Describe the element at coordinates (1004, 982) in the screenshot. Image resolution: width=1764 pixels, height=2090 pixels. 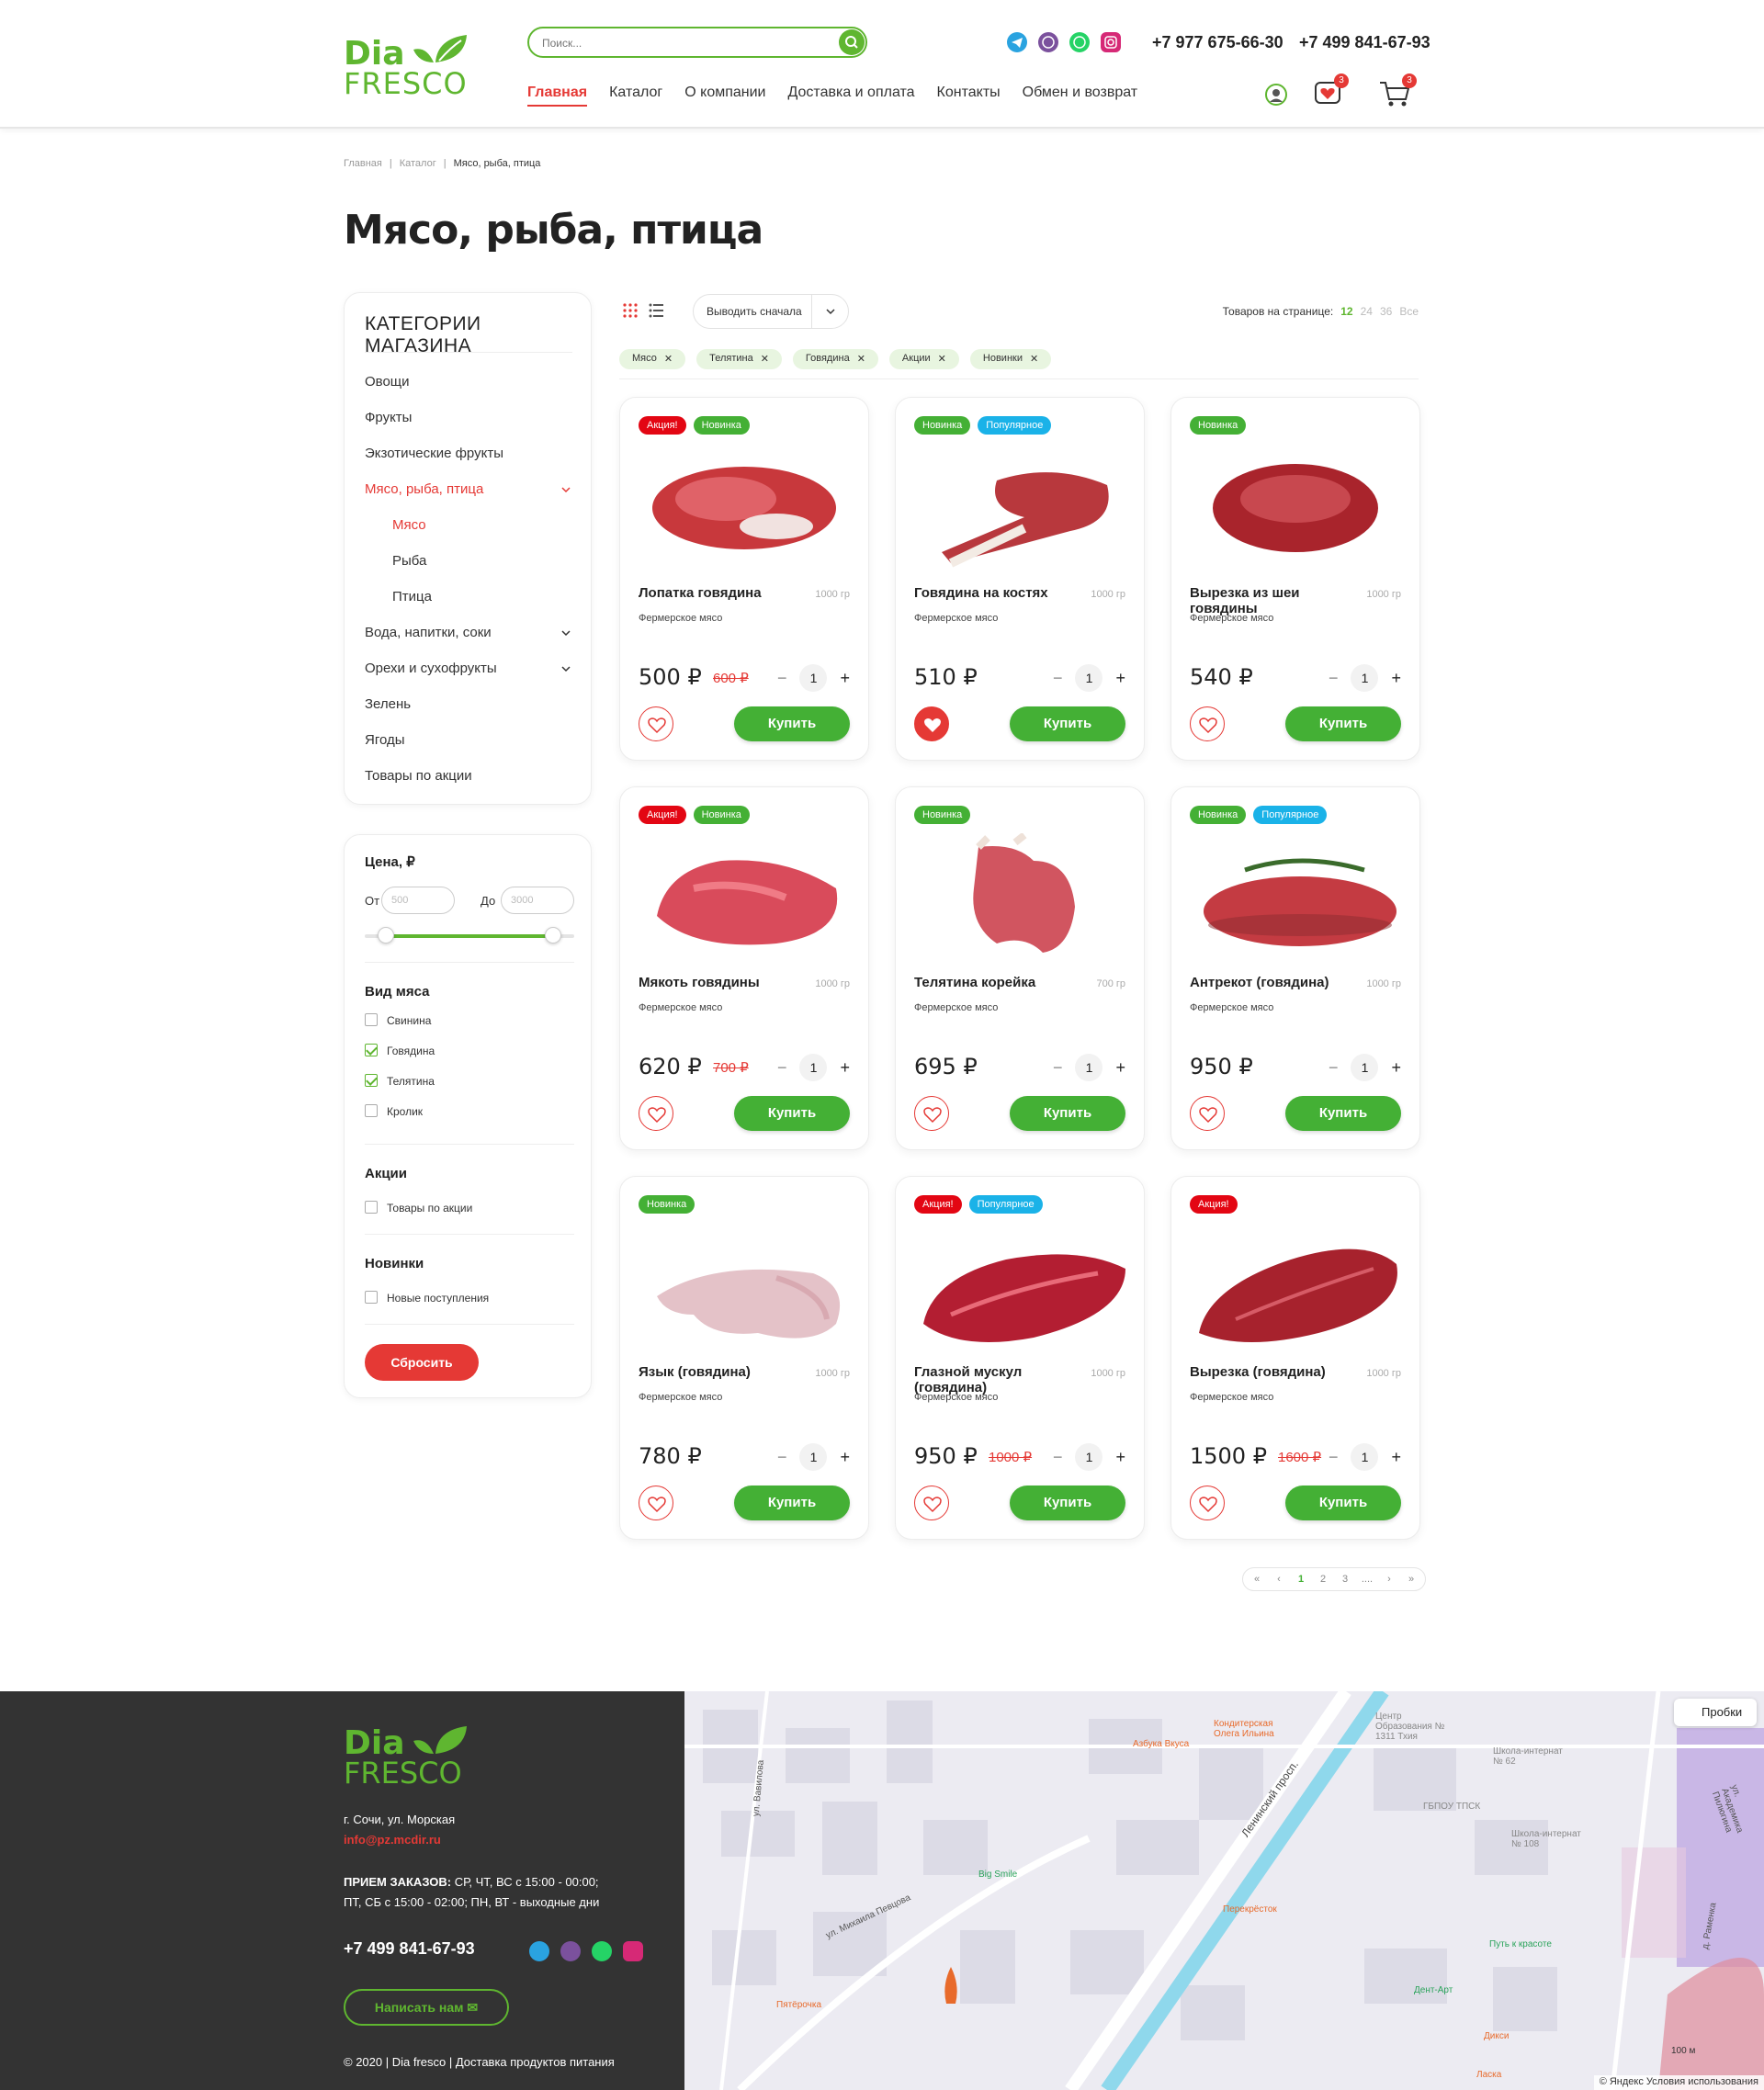
I see `product-name: Телятина корейка` at that location.